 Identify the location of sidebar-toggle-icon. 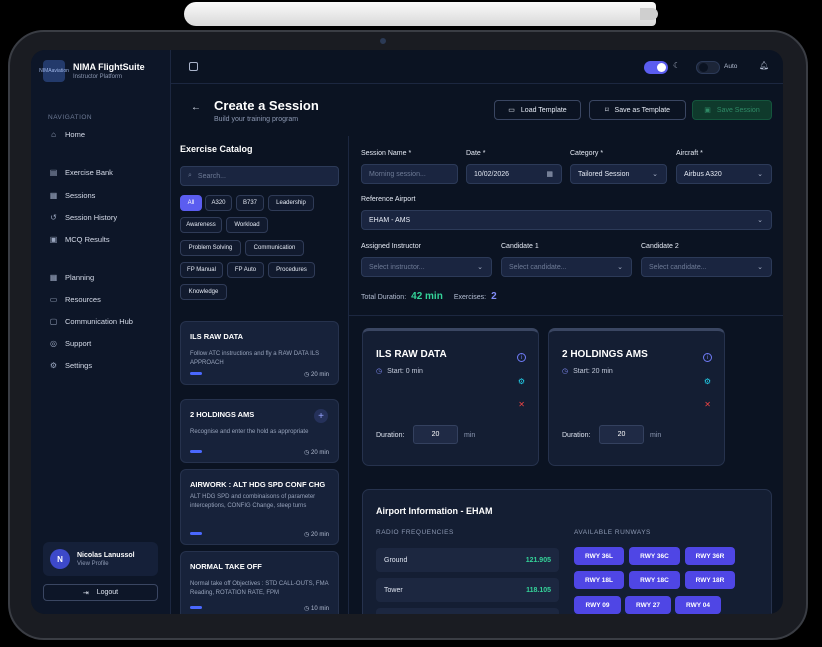
(193, 66).